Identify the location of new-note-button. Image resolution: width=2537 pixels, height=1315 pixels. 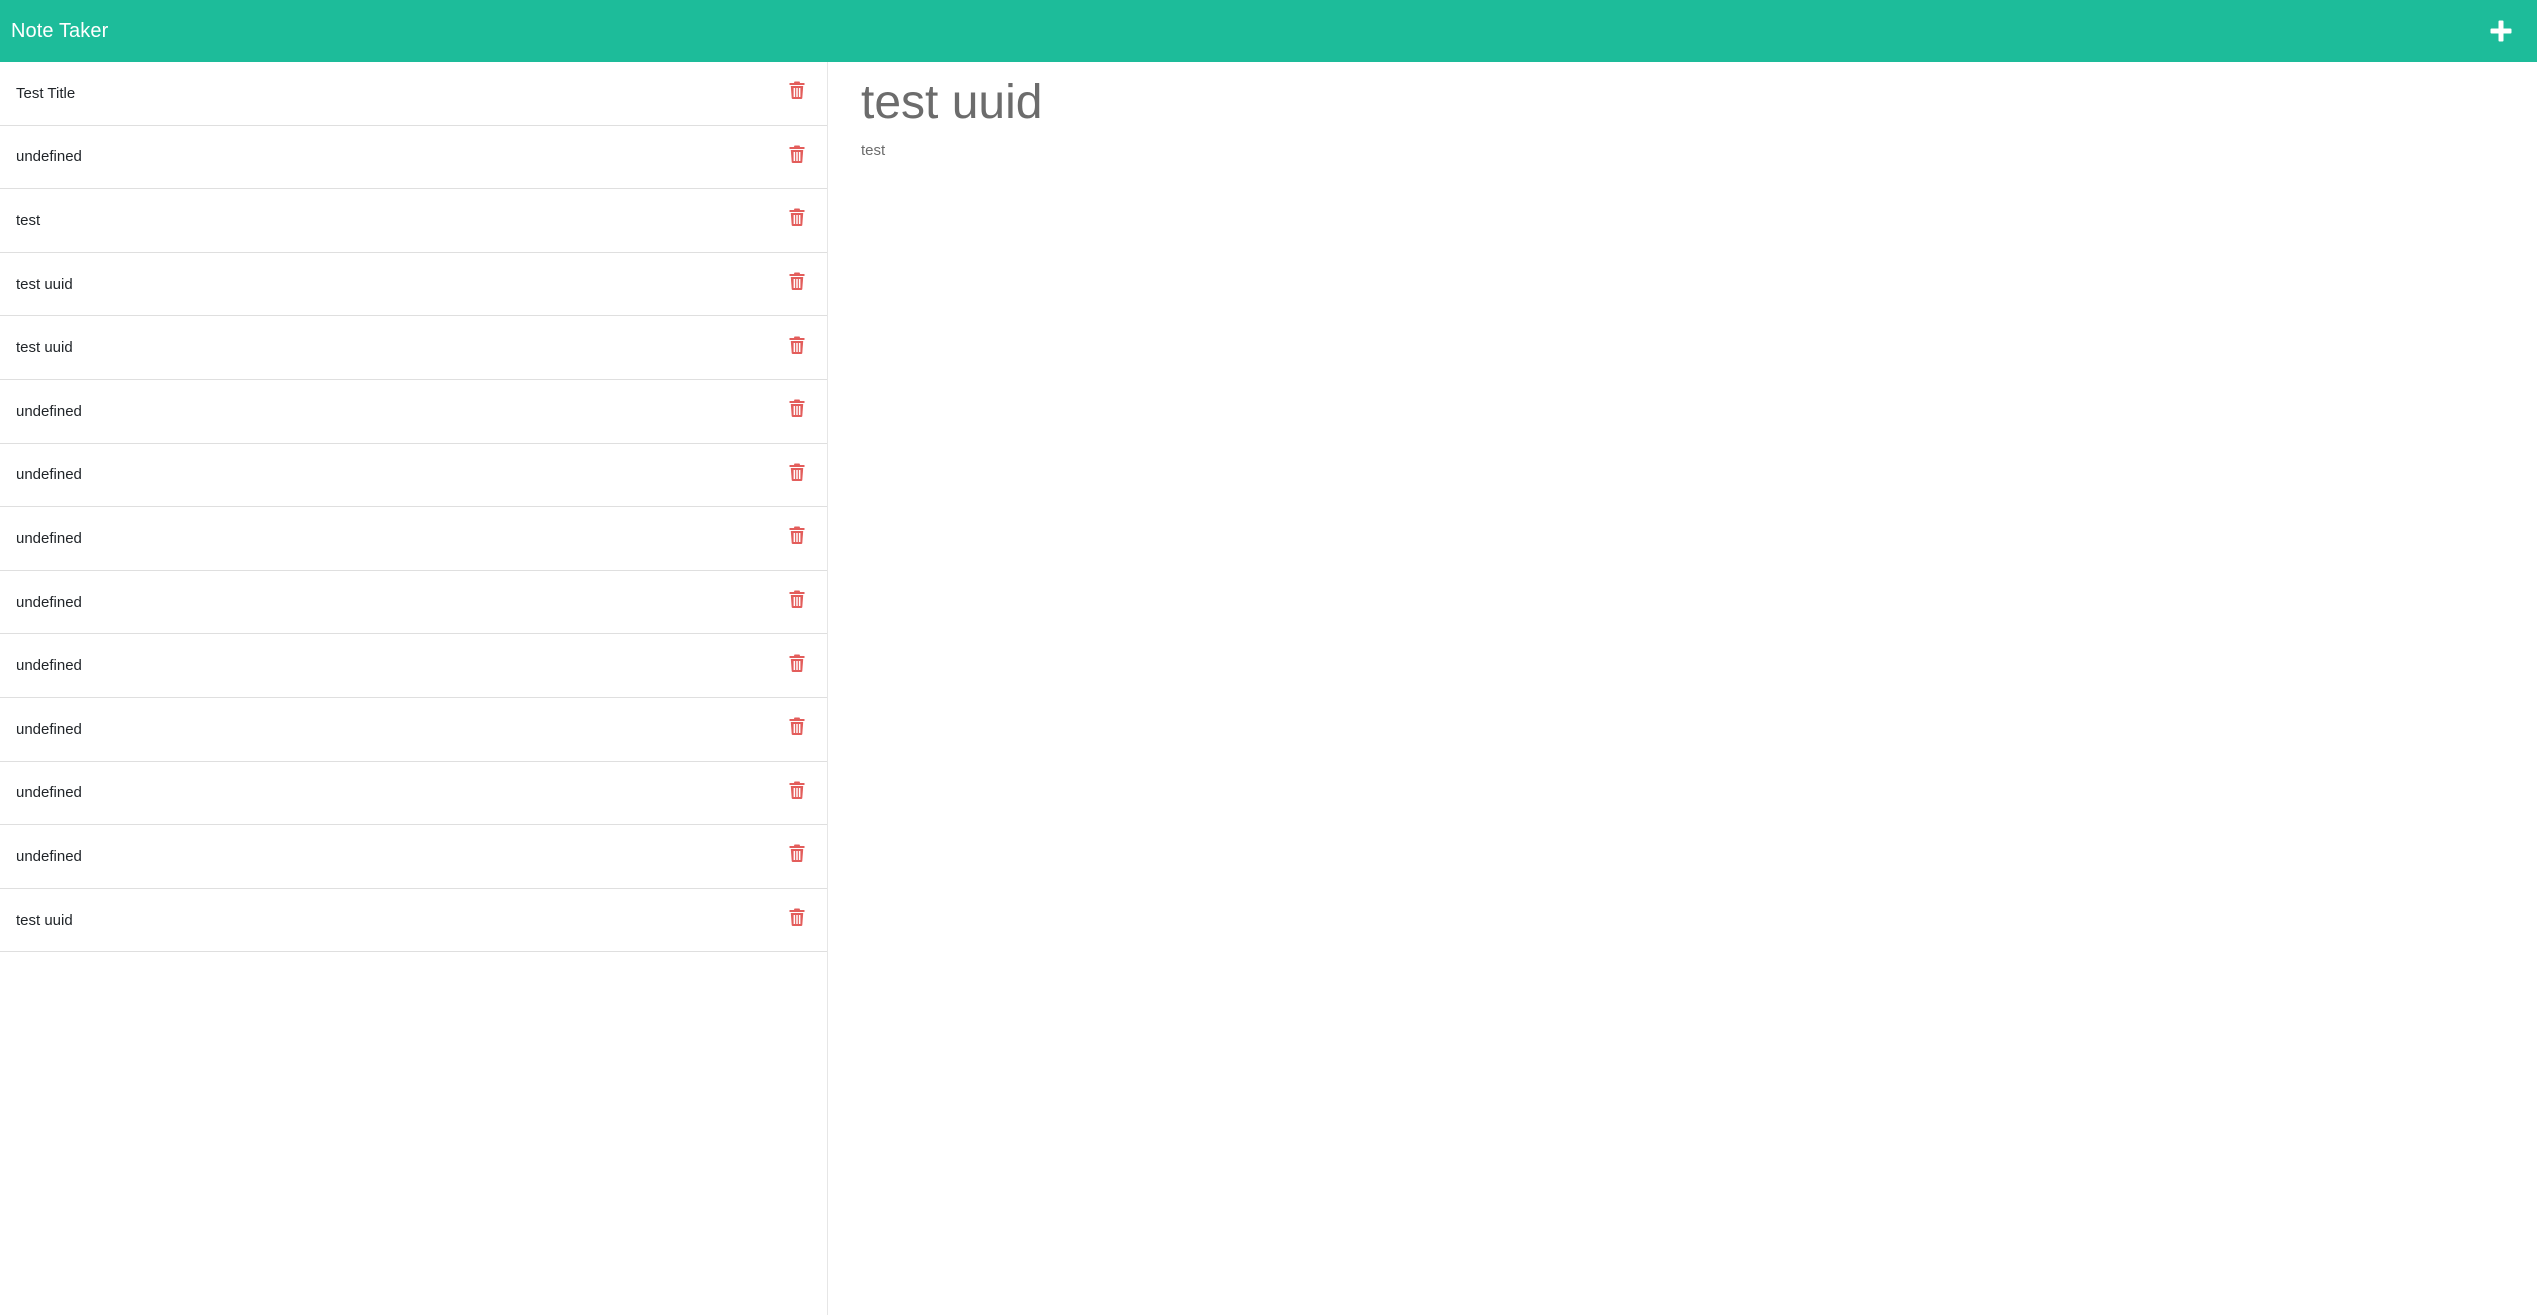
(2501, 31).